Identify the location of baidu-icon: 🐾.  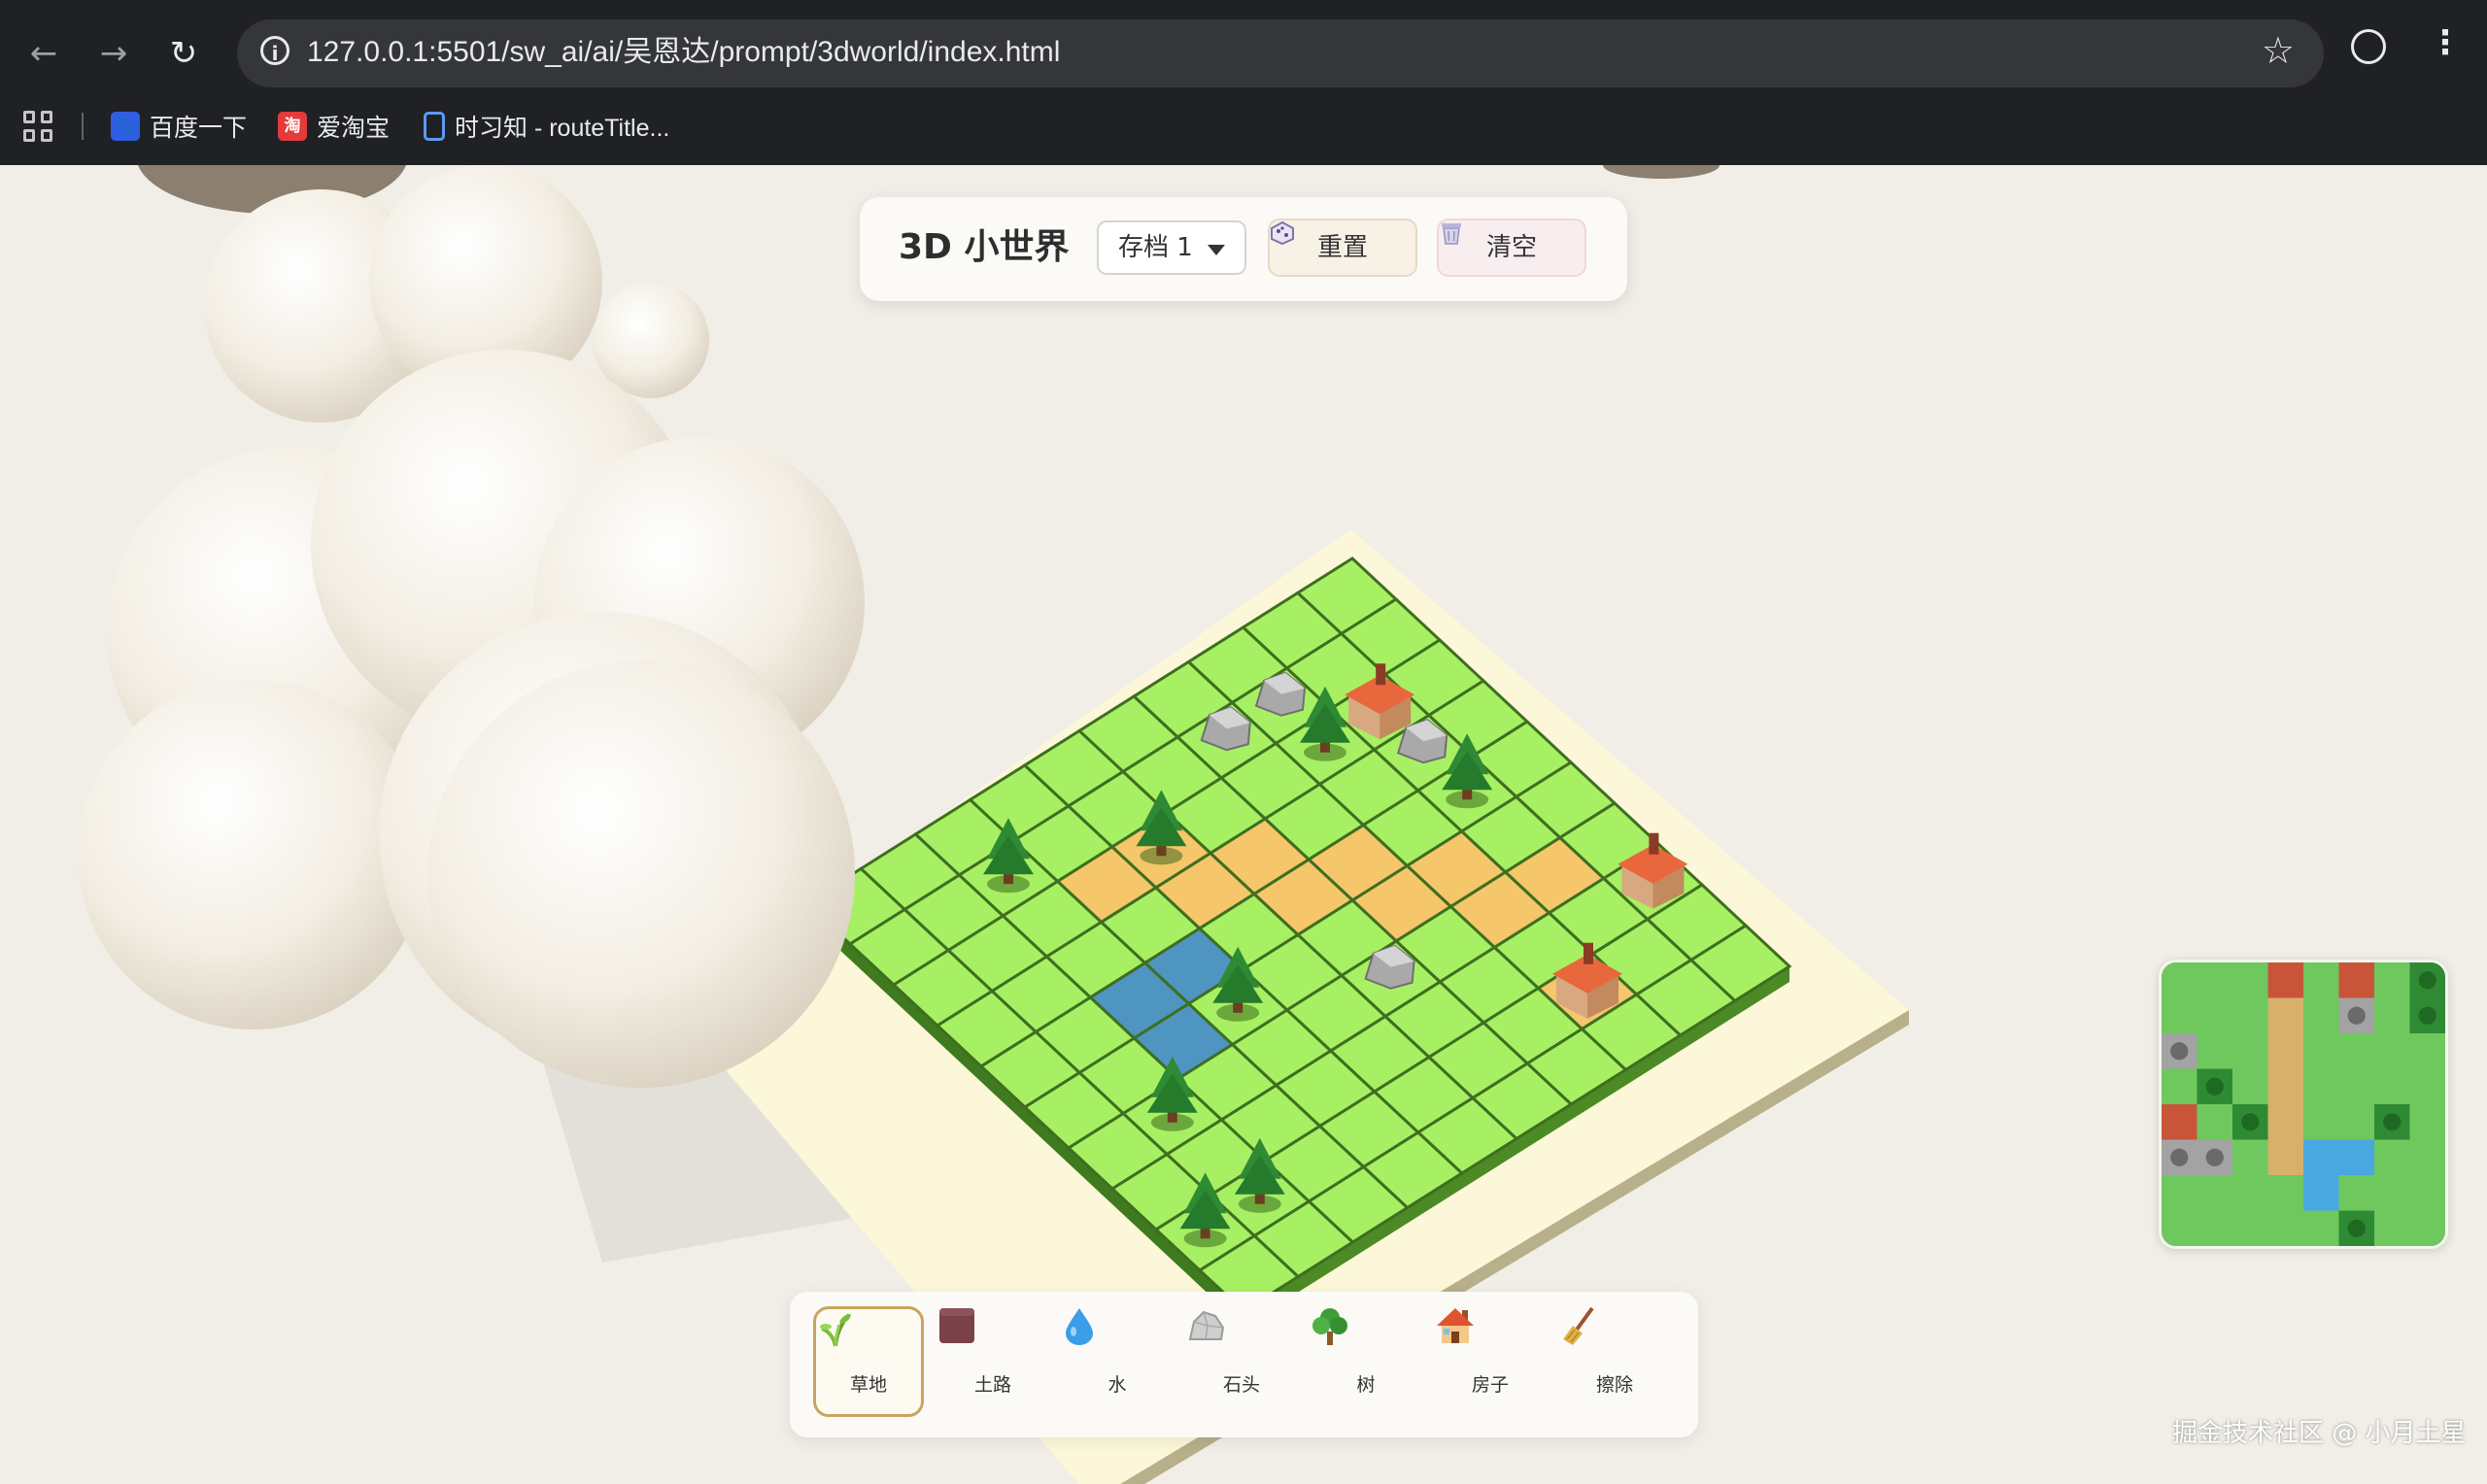
(125, 126).